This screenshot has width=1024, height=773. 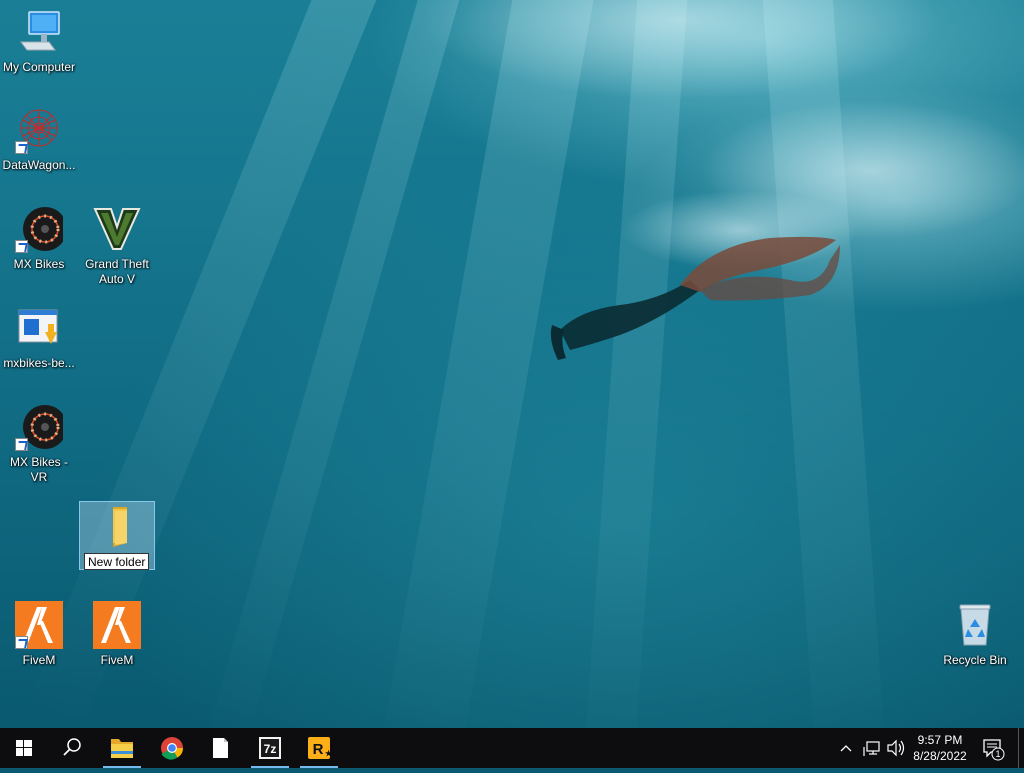 I want to click on chrome-icon, so click(x=172, y=748).